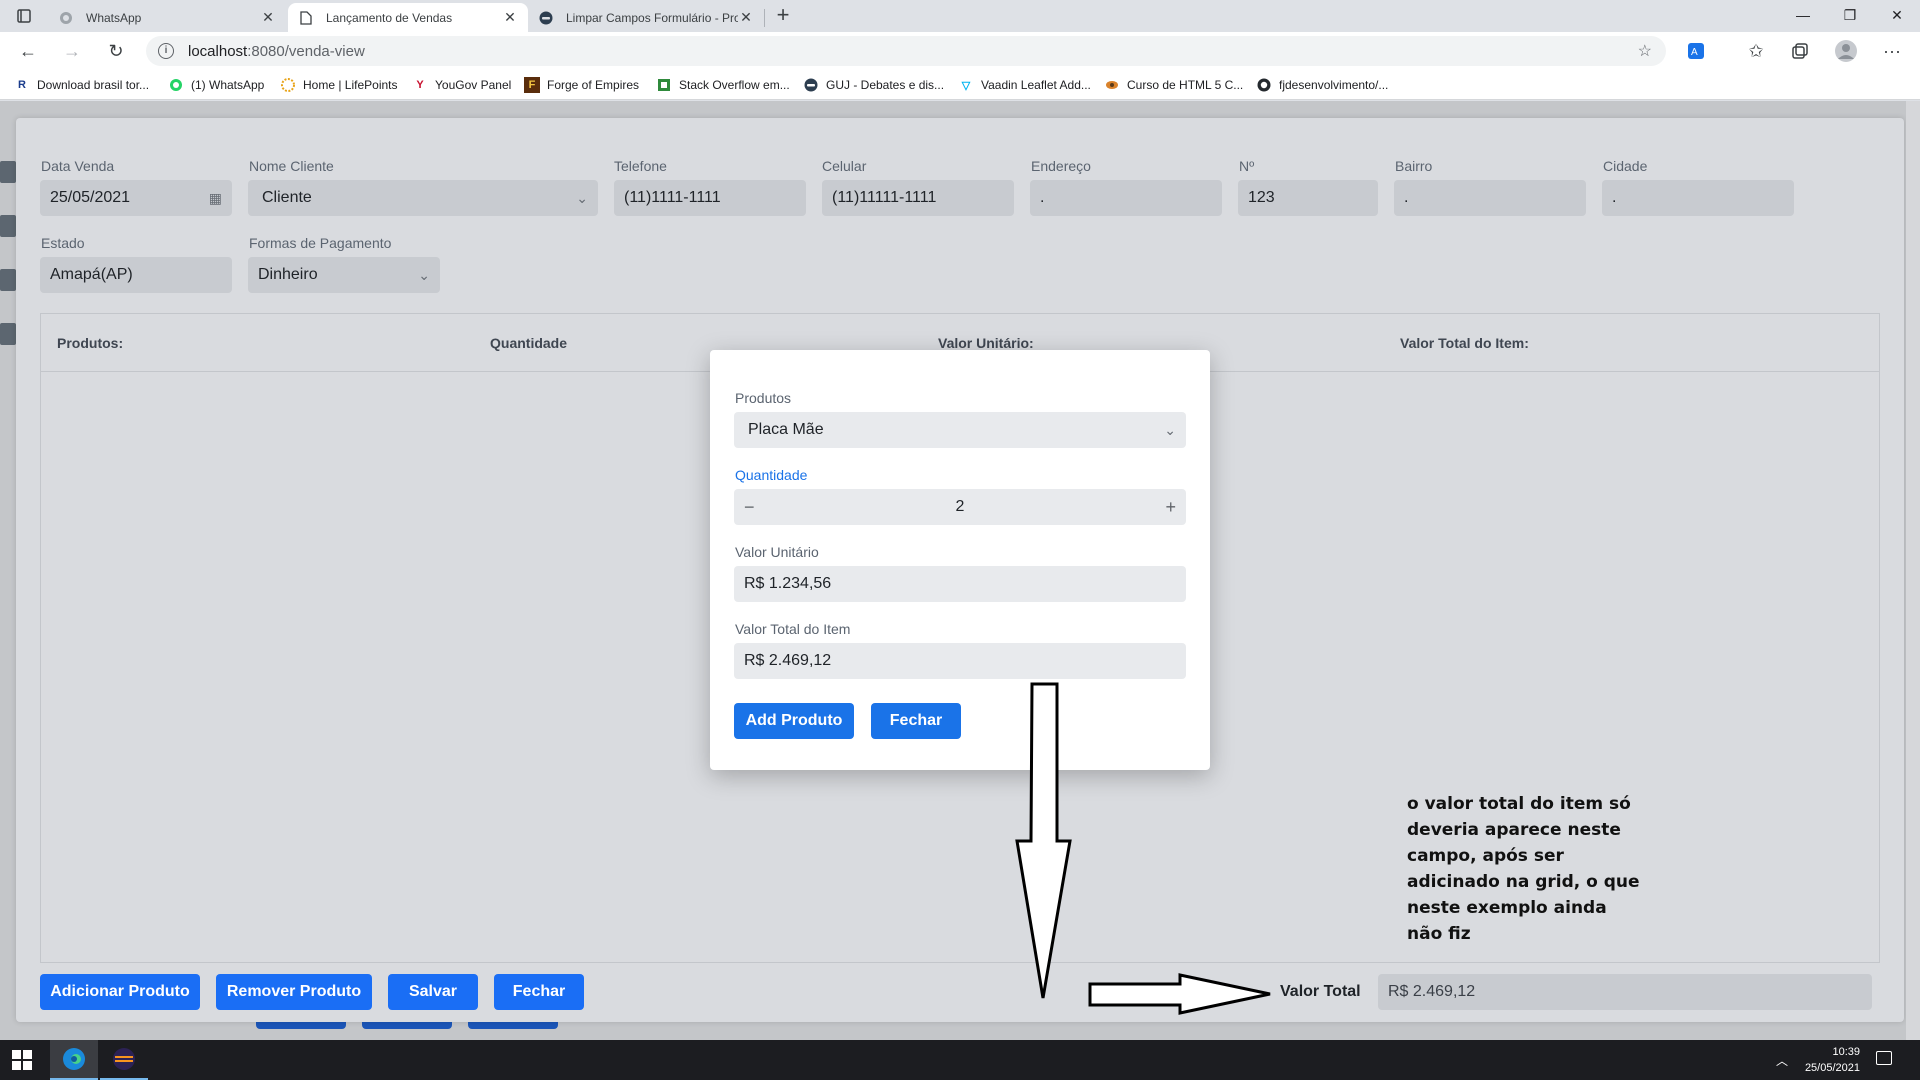 The image size is (1920, 1080). What do you see at coordinates (960, 1060) in the screenshot?
I see `windows-taskbar: ︿ 10:39 25/05/2021` at bounding box center [960, 1060].